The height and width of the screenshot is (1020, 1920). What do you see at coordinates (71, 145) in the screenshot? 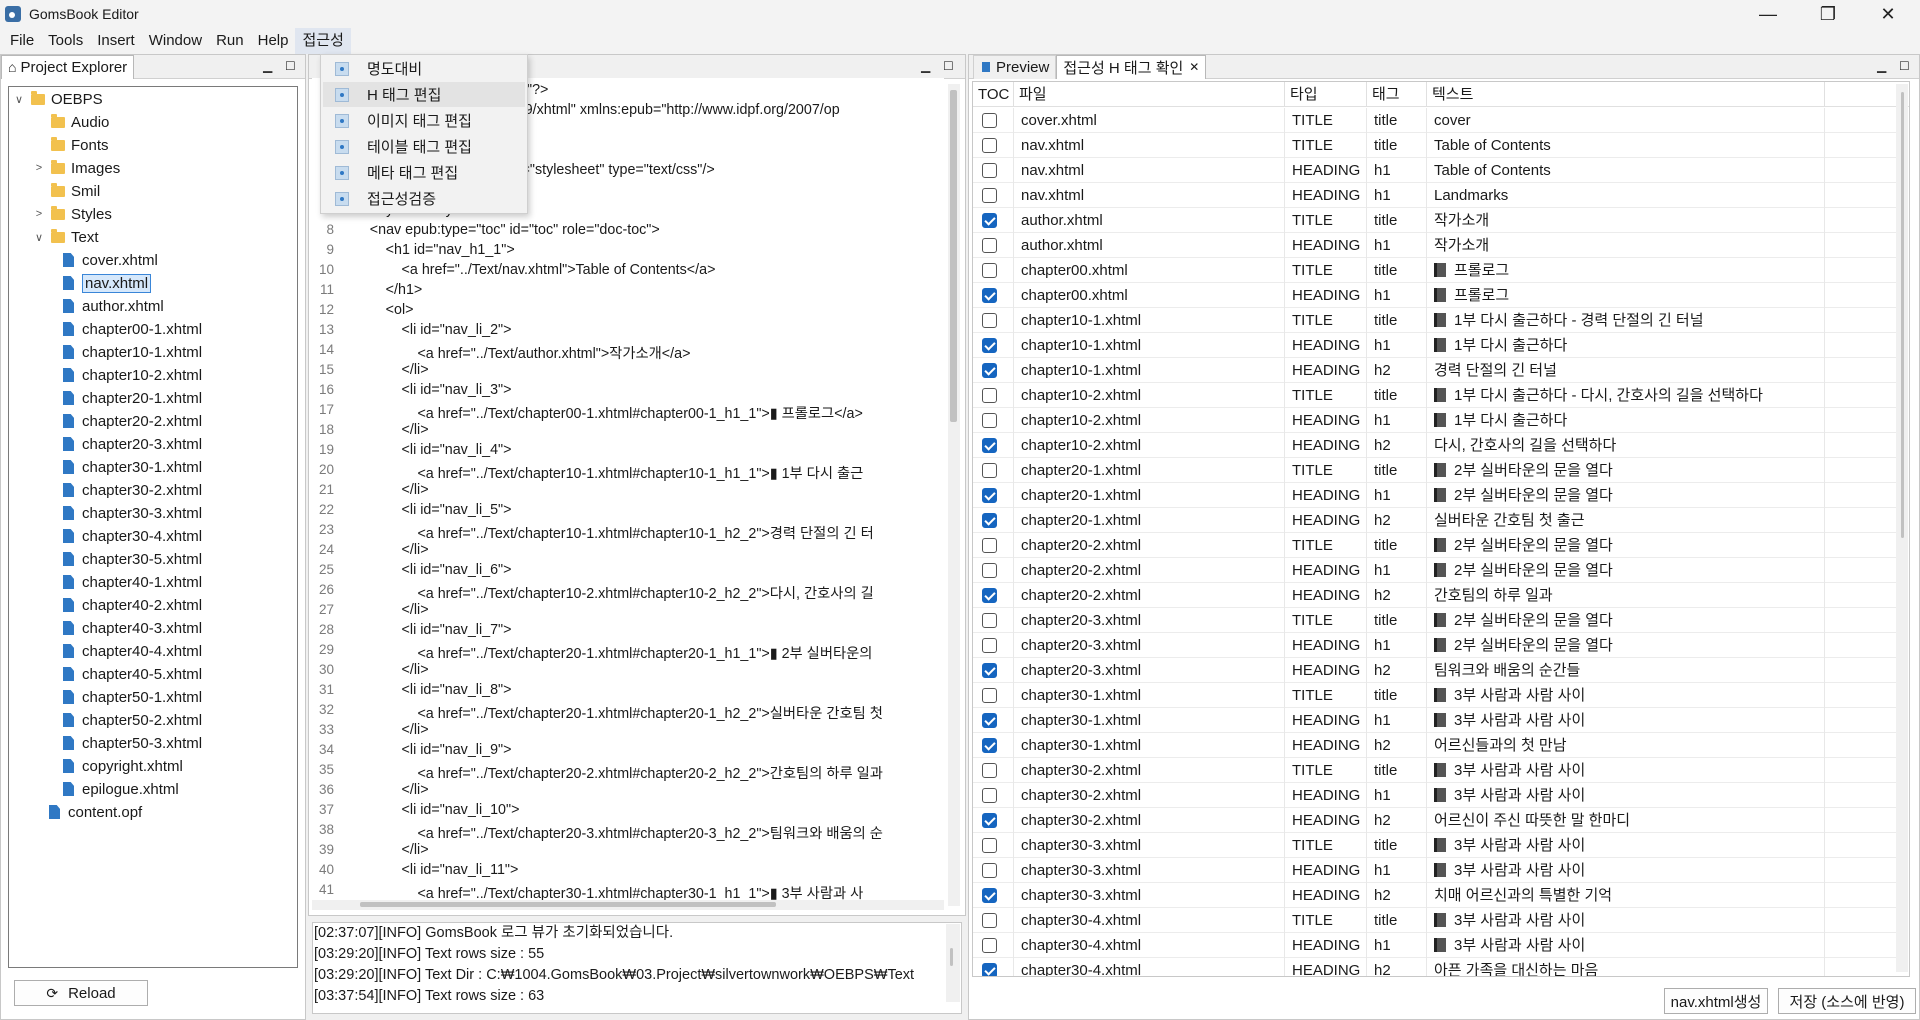
I see `tree-folder: Fonts` at bounding box center [71, 145].